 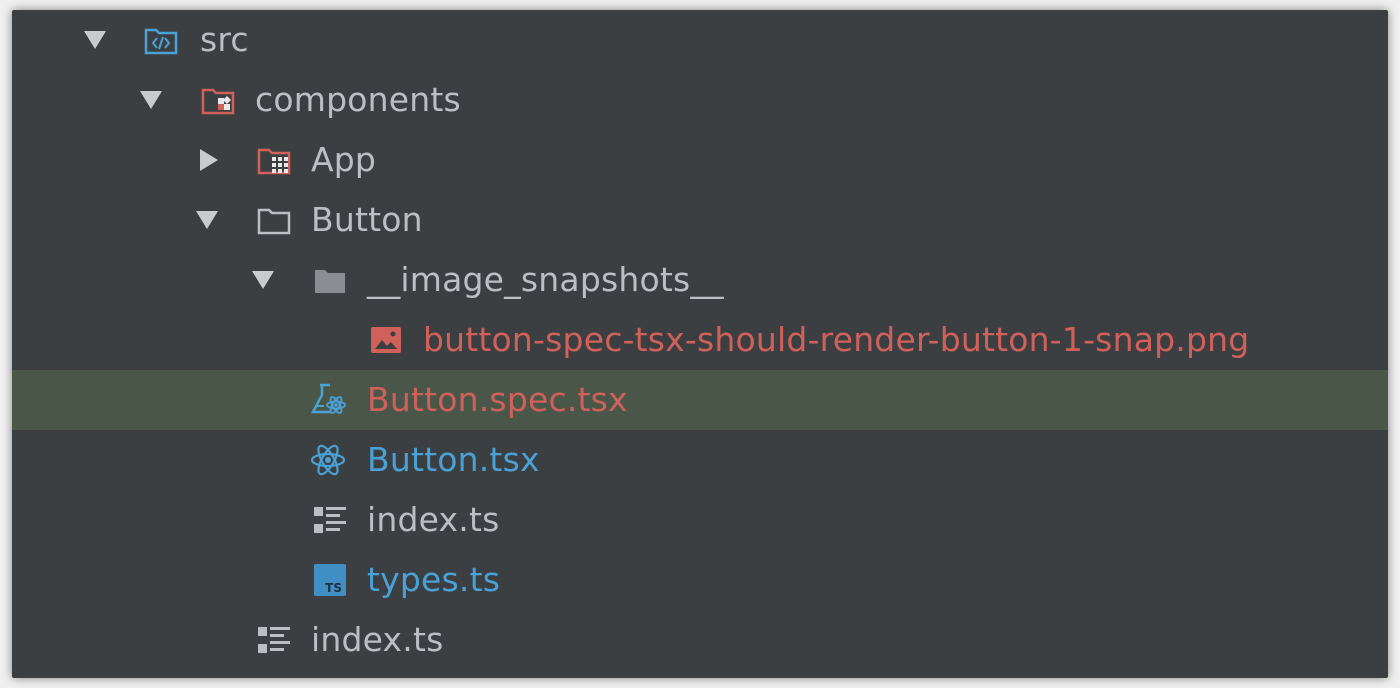 What do you see at coordinates (328, 460) in the screenshot?
I see `react-file-icon` at bounding box center [328, 460].